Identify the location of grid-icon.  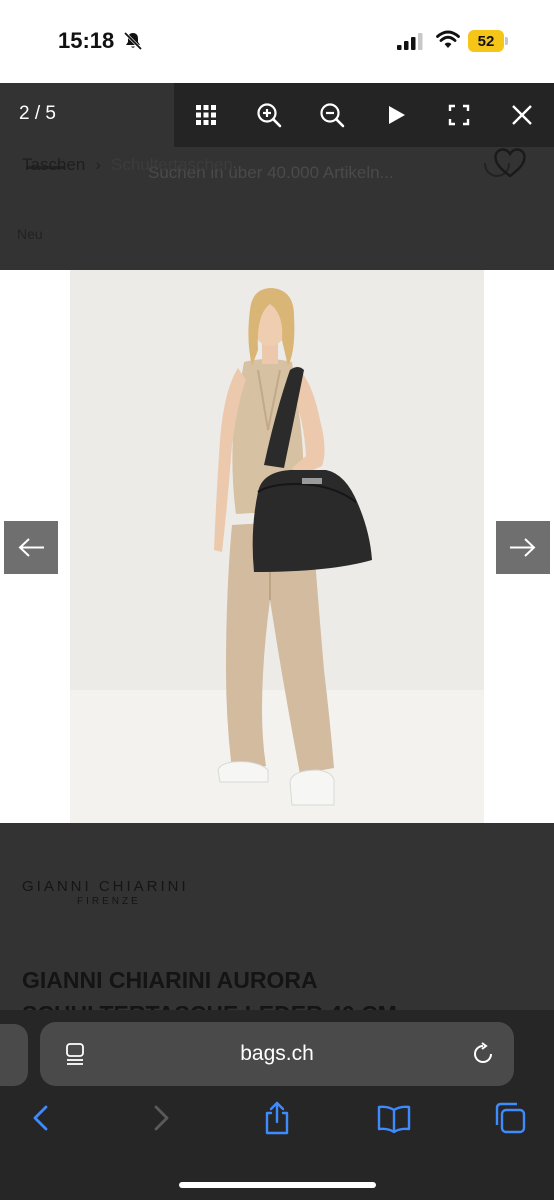
(206, 115).